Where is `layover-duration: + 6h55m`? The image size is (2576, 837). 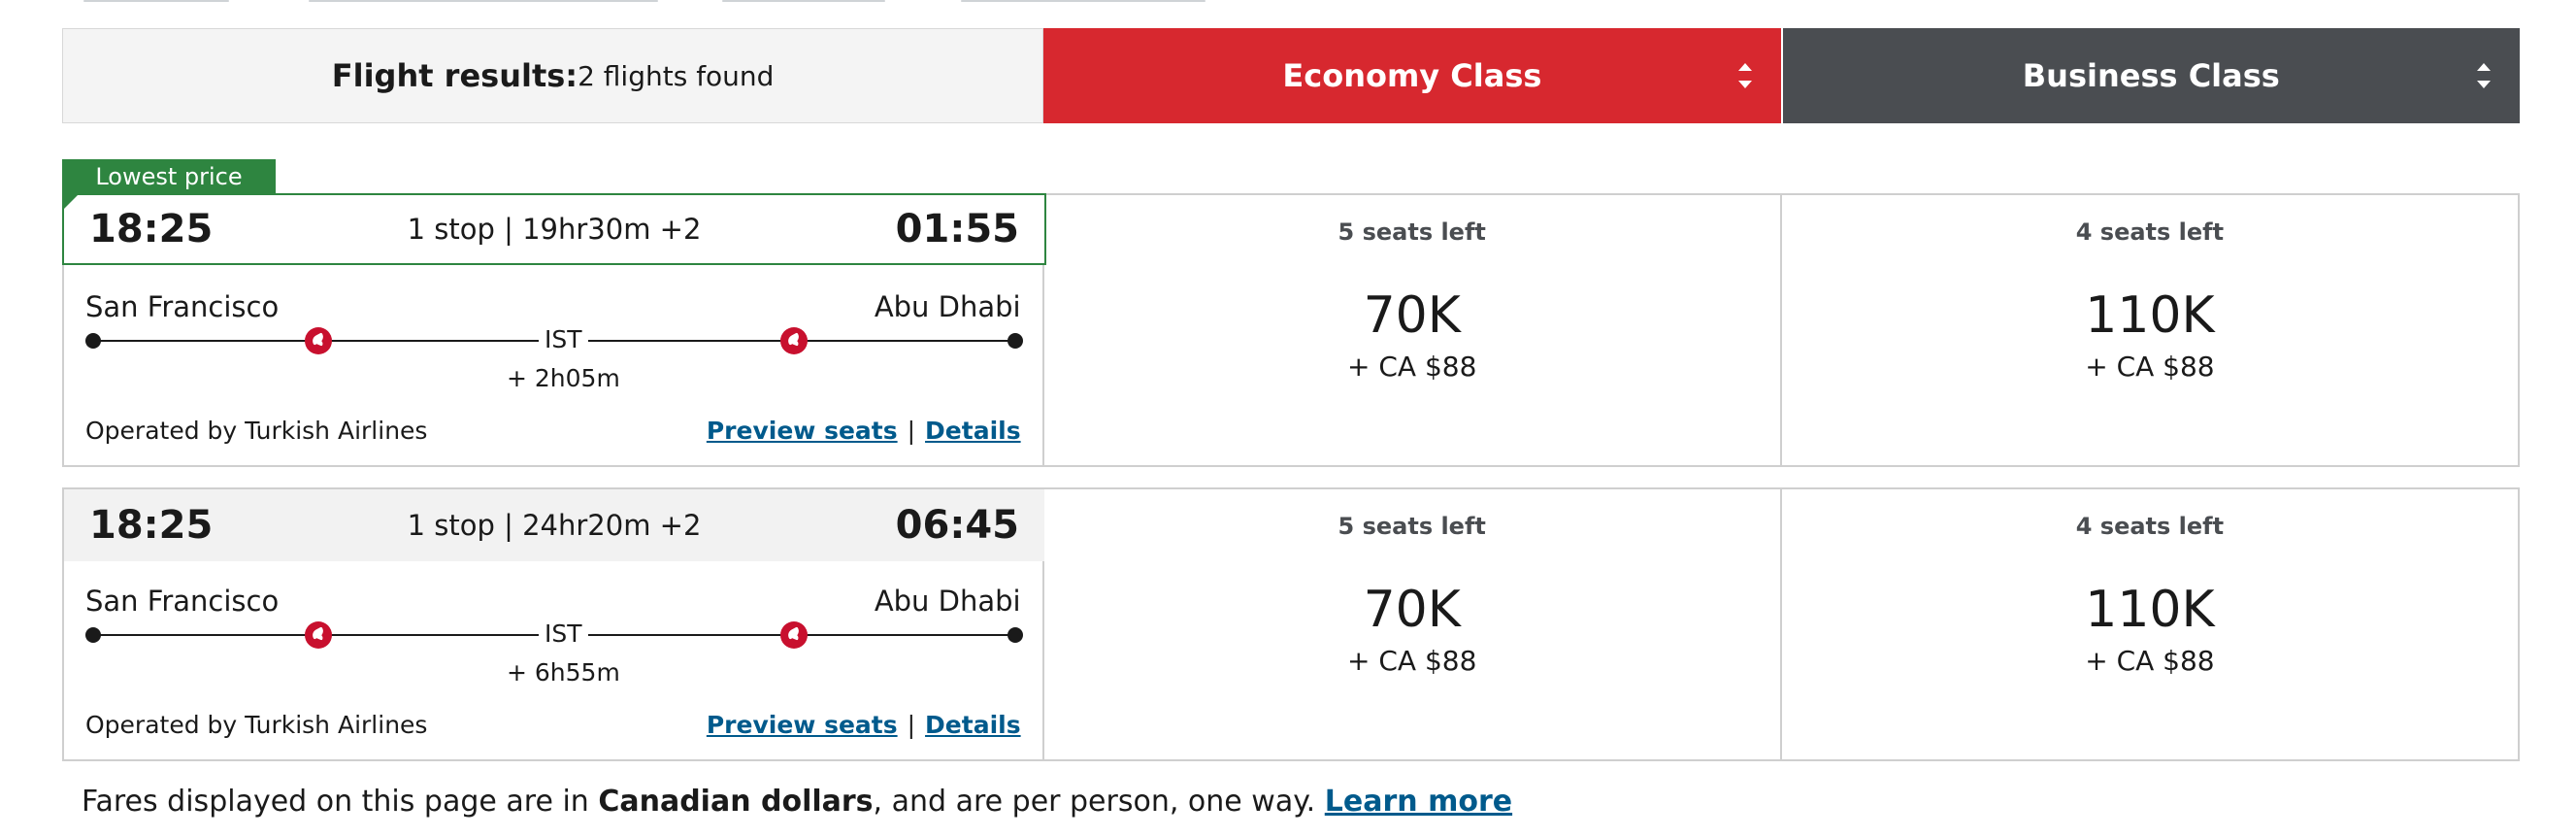
layover-duration: + 6h55m is located at coordinates (563, 672).